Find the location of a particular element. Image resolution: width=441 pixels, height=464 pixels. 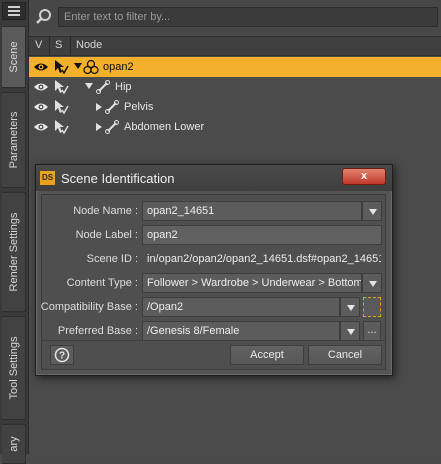

scene-id-label: Scene ID : is located at coordinates (112, 259).